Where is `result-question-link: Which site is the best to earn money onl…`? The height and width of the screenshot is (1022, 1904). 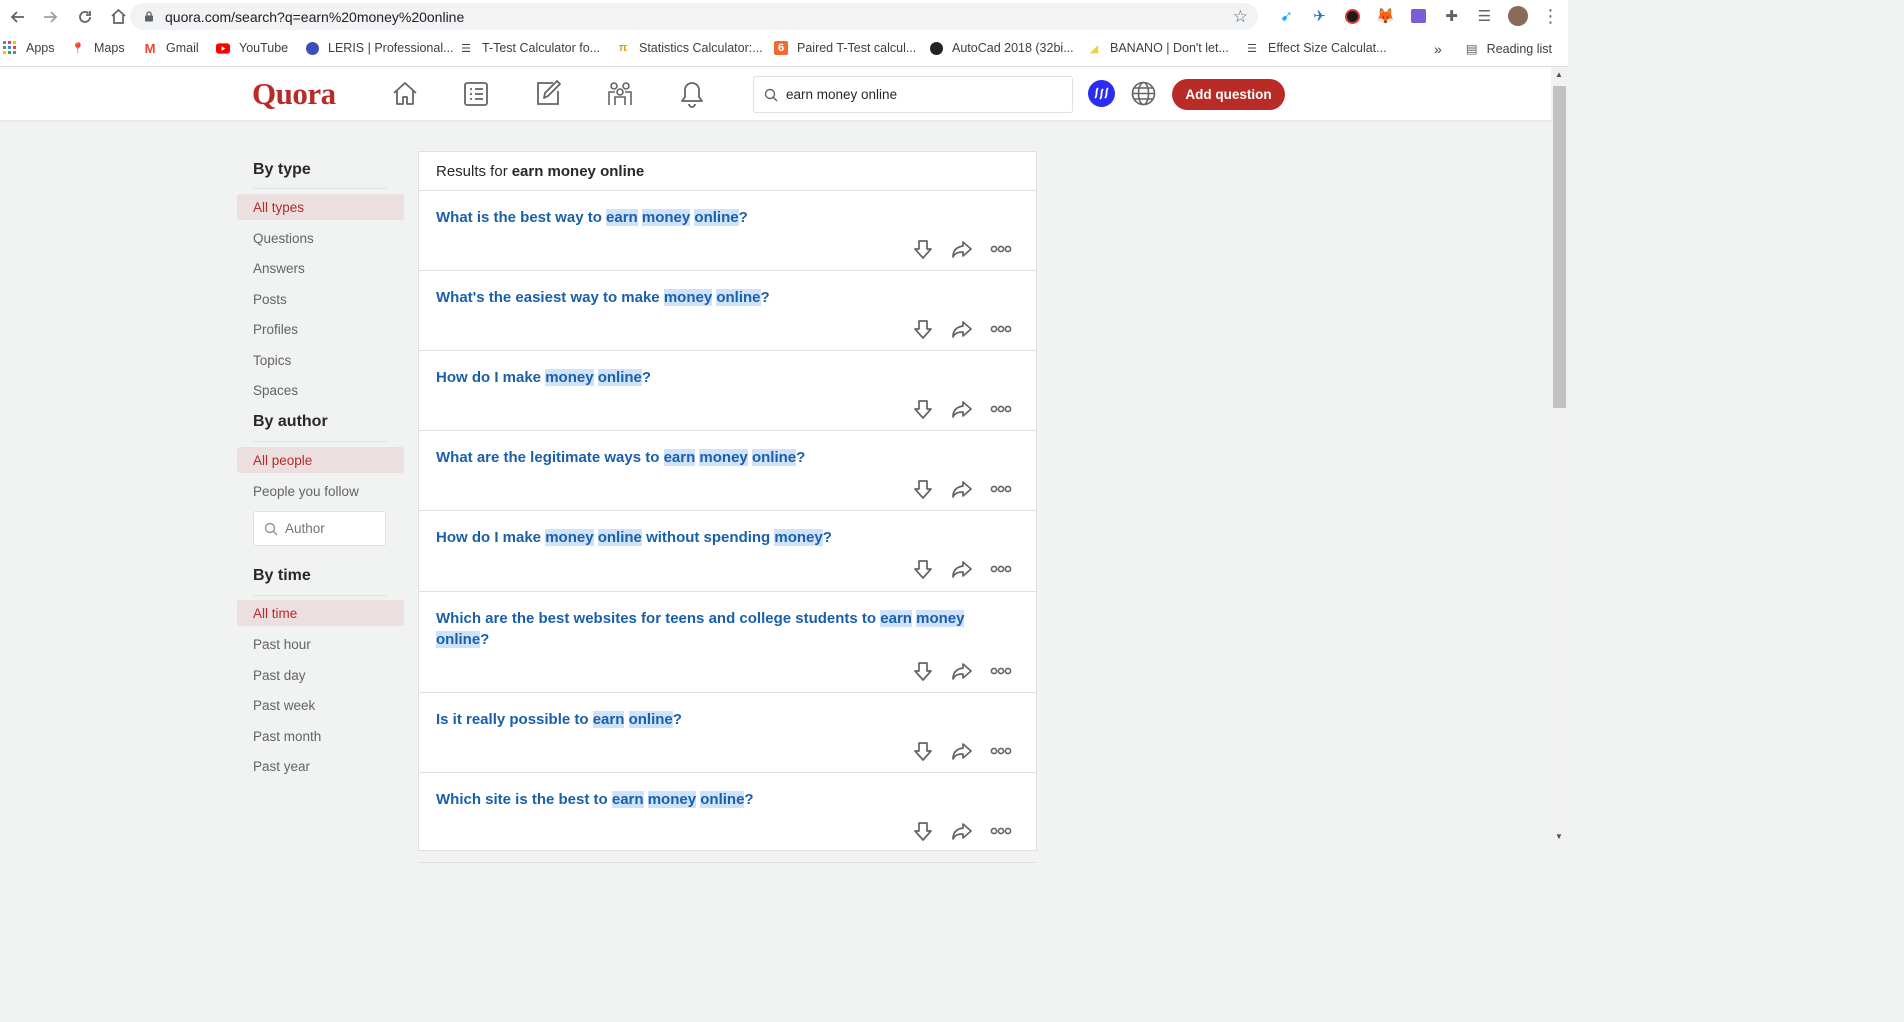
result-question-link: Which site is the best to earn money onl… is located at coordinates (716, 799).